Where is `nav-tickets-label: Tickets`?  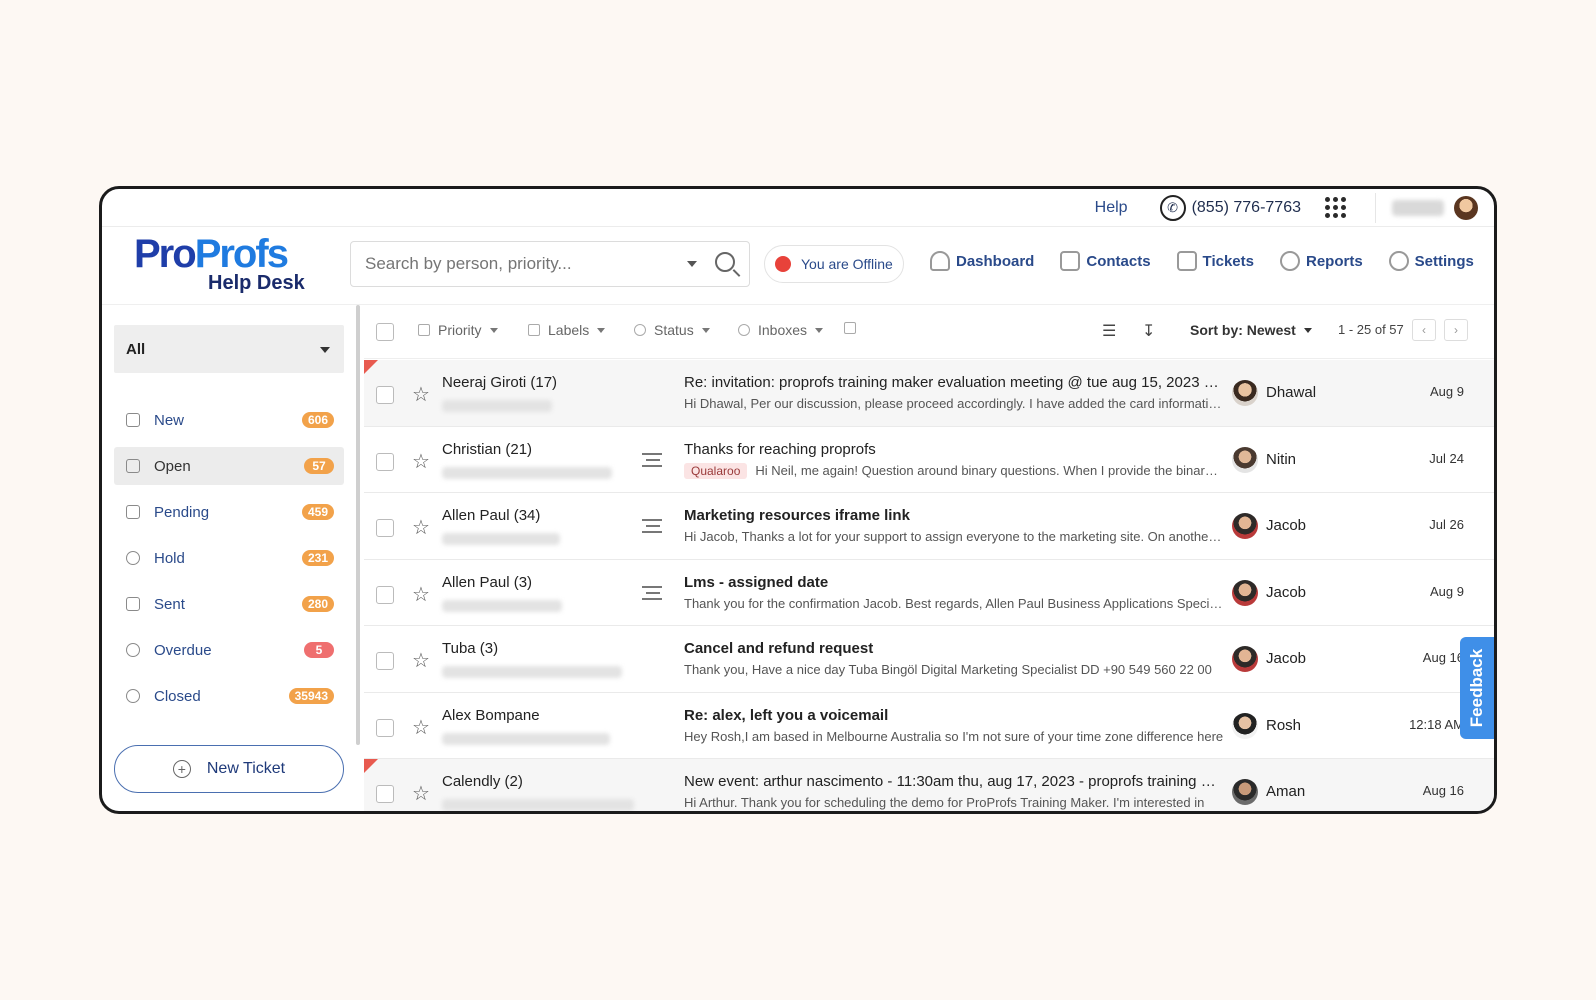 nav-tickets-label: Tickets is located at coordinates (1228, 261).